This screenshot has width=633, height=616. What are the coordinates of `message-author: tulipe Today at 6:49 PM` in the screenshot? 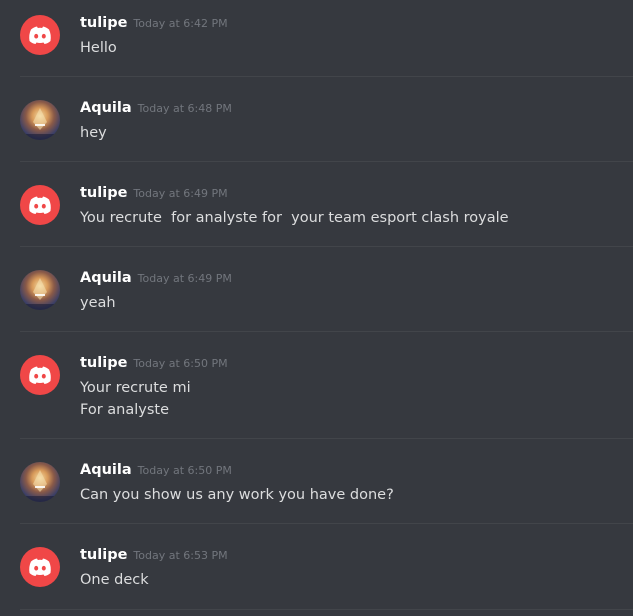 It's located at (154, 193).